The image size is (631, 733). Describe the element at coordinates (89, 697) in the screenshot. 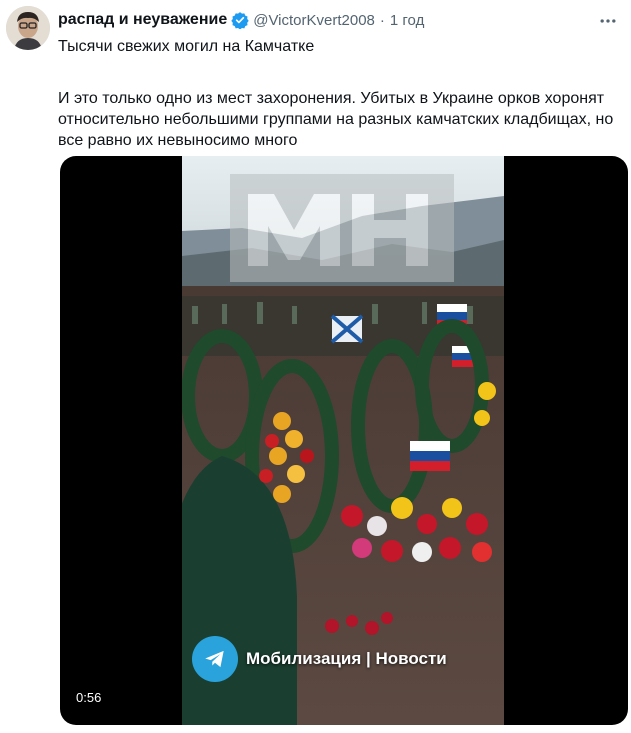

I see `video-duration: 0:56` at that location.